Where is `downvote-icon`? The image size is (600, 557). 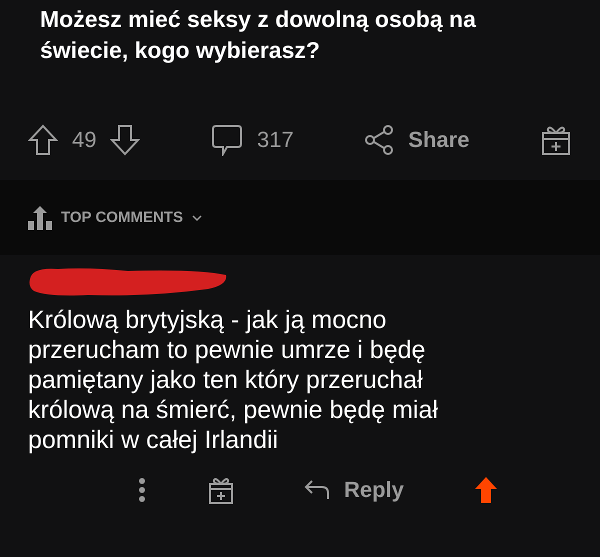
downvote-icon is located at coordinates (125, 140).